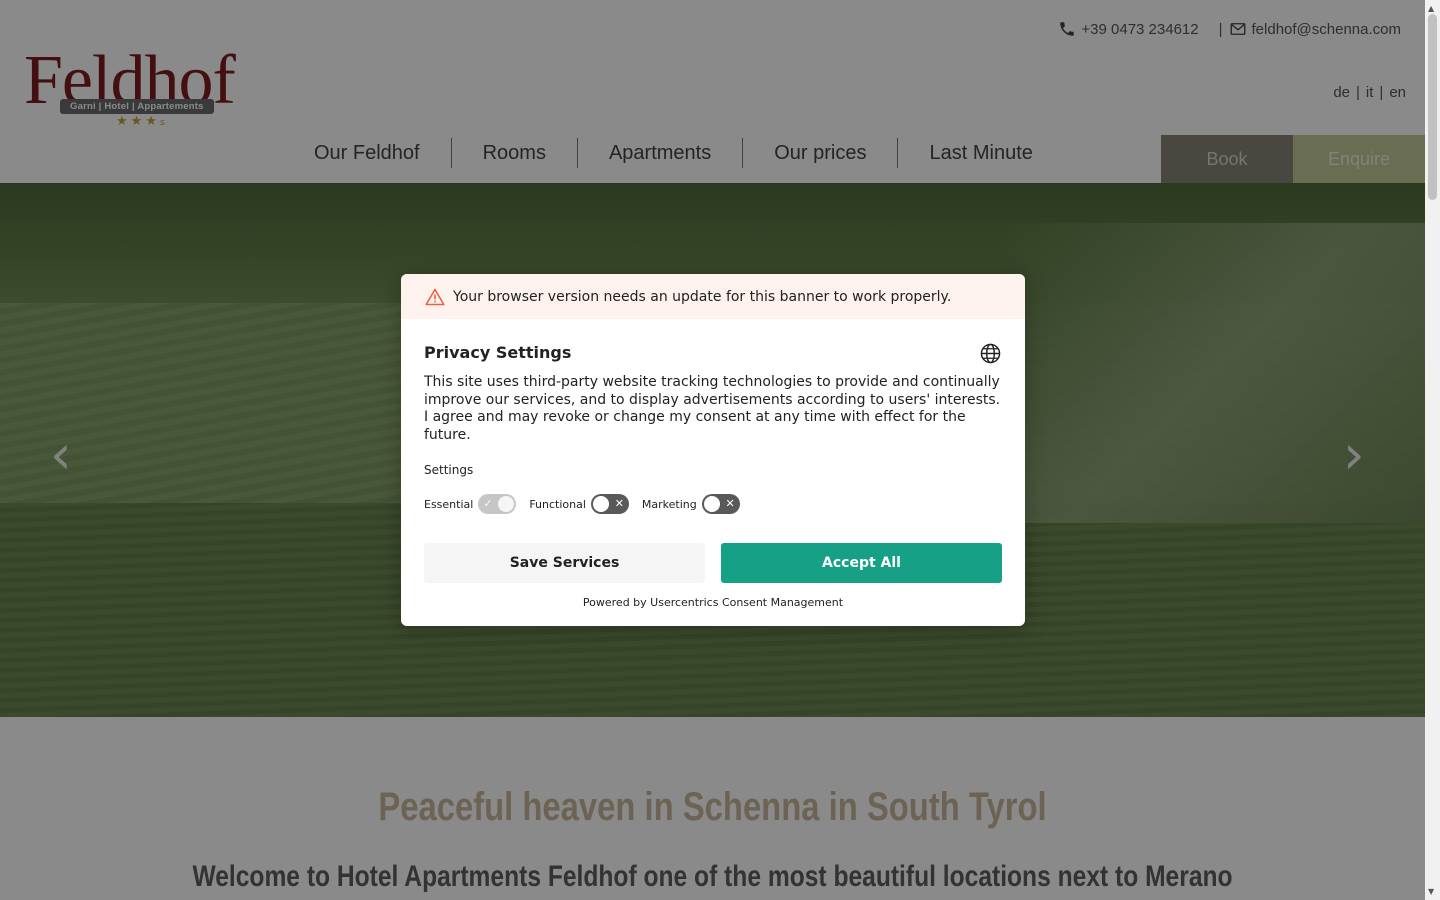 Image resolution: width=1440 pixels, height=900 pixels. Describe the element at coordinates (488, 503) in the screenshot. I see `check-icon: ✓` at that location.